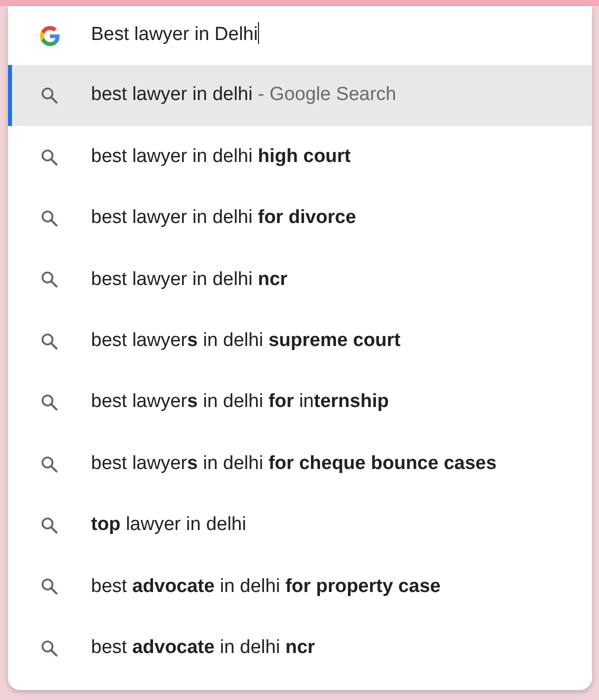  Describe the element at coordinates (300, 280) in the screenshot. I see `suggestion-item: best lawyer in delhi ncr` at that location.